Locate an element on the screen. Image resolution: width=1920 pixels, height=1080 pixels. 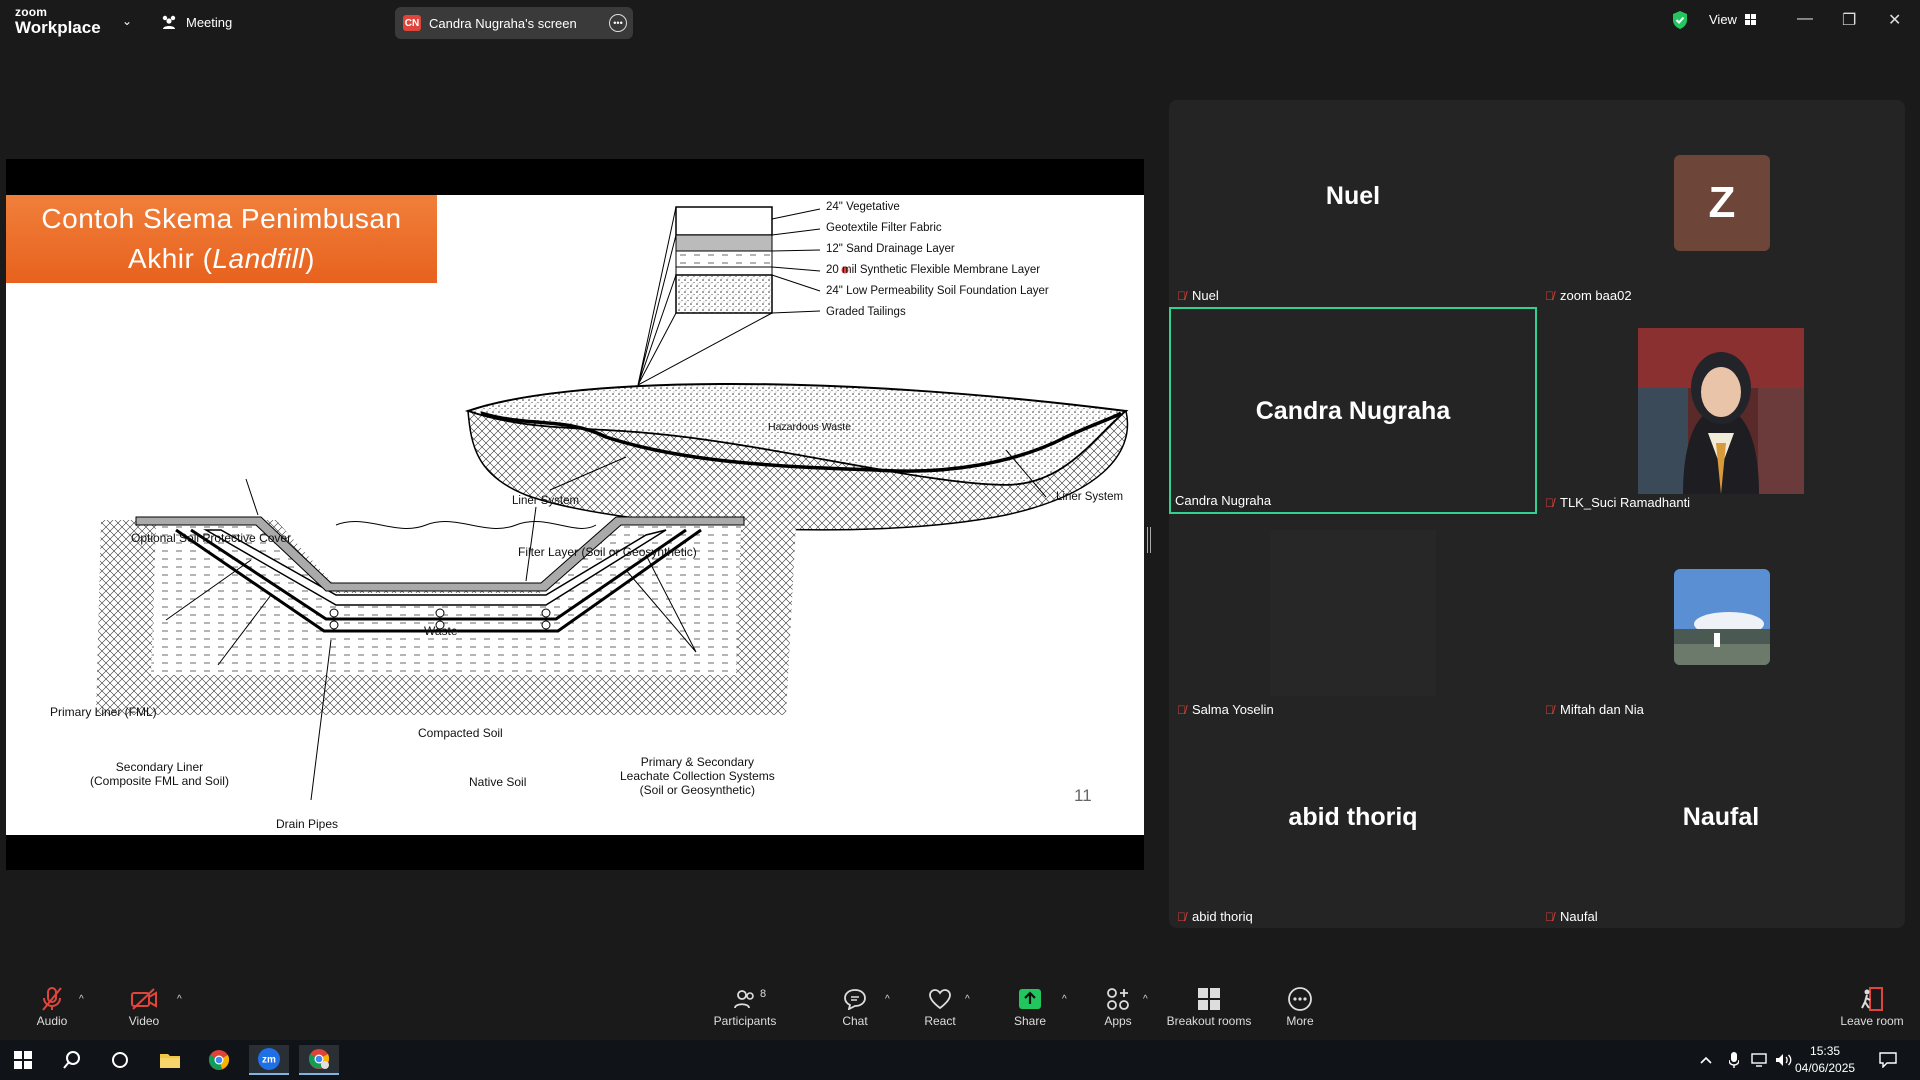
file-explorer-icon is located at coordinates (170, 1060).